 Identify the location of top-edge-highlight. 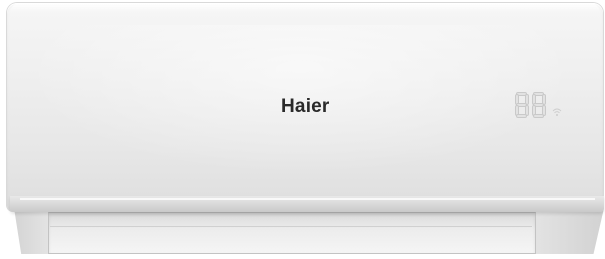
(305, 8).